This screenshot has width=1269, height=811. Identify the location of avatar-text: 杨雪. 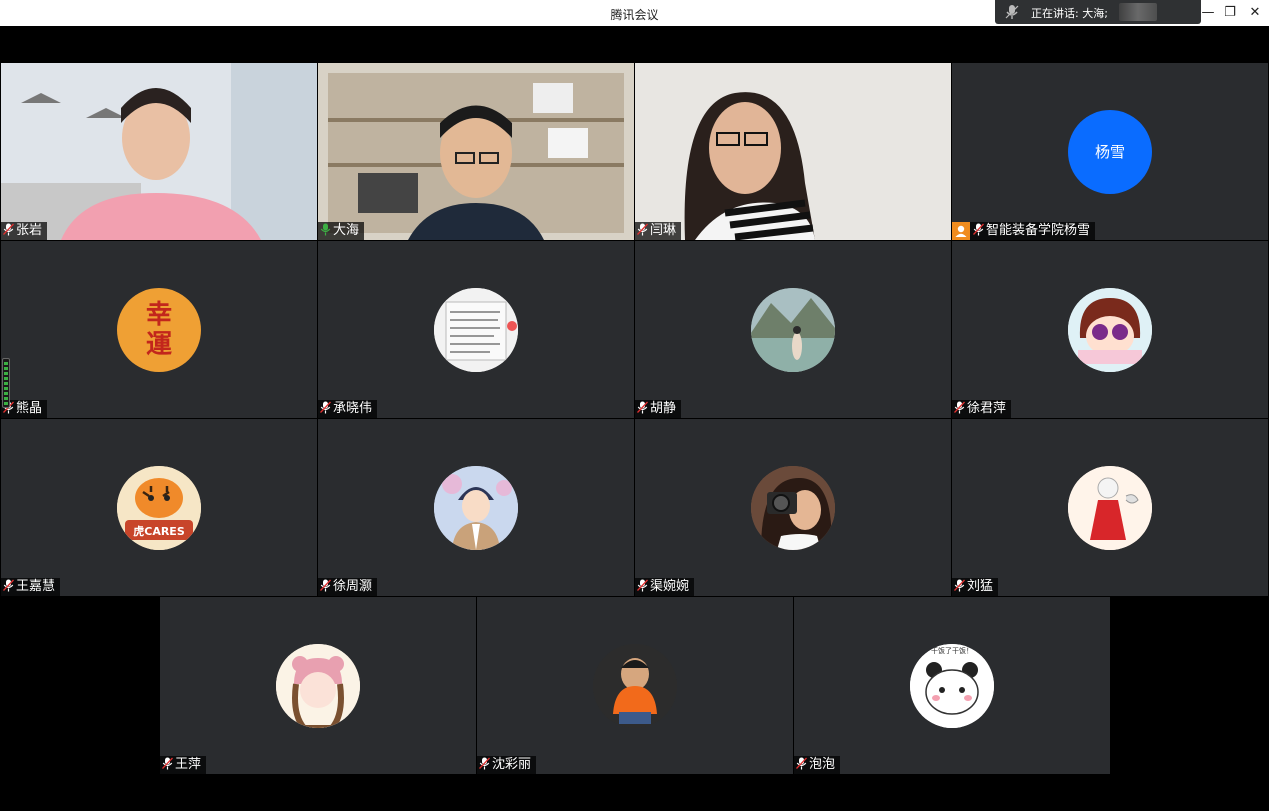
(1109, 152).